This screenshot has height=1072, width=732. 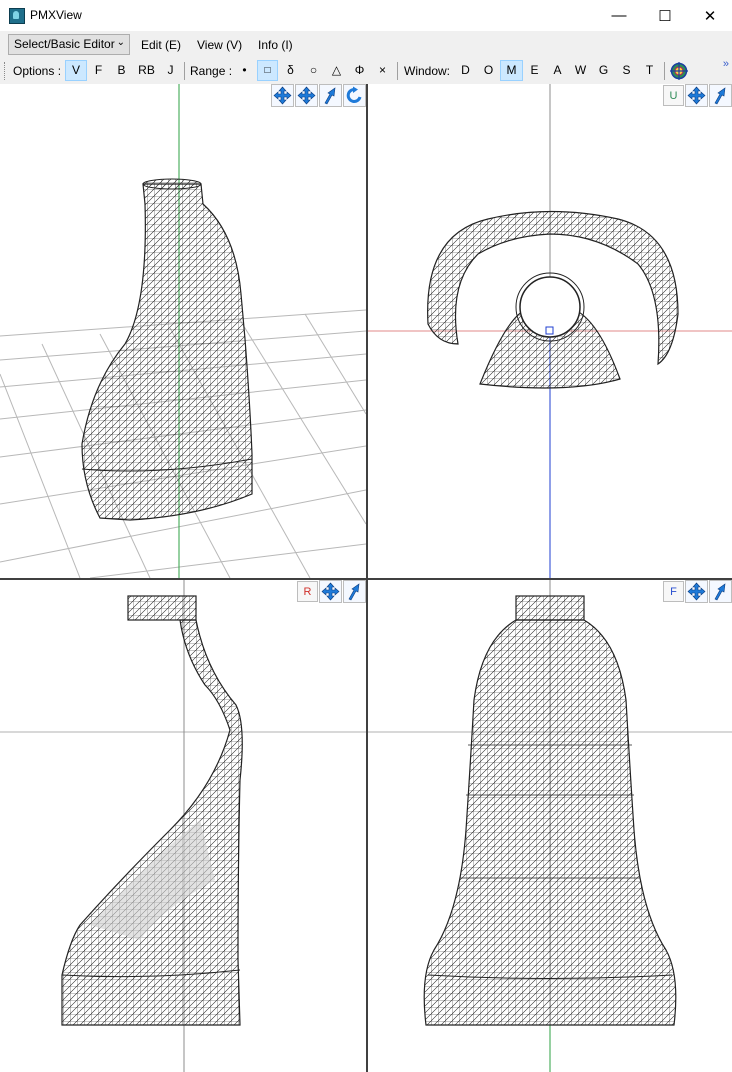 I want to click on front-viewport-tools: F, so click(x=697, y=591).